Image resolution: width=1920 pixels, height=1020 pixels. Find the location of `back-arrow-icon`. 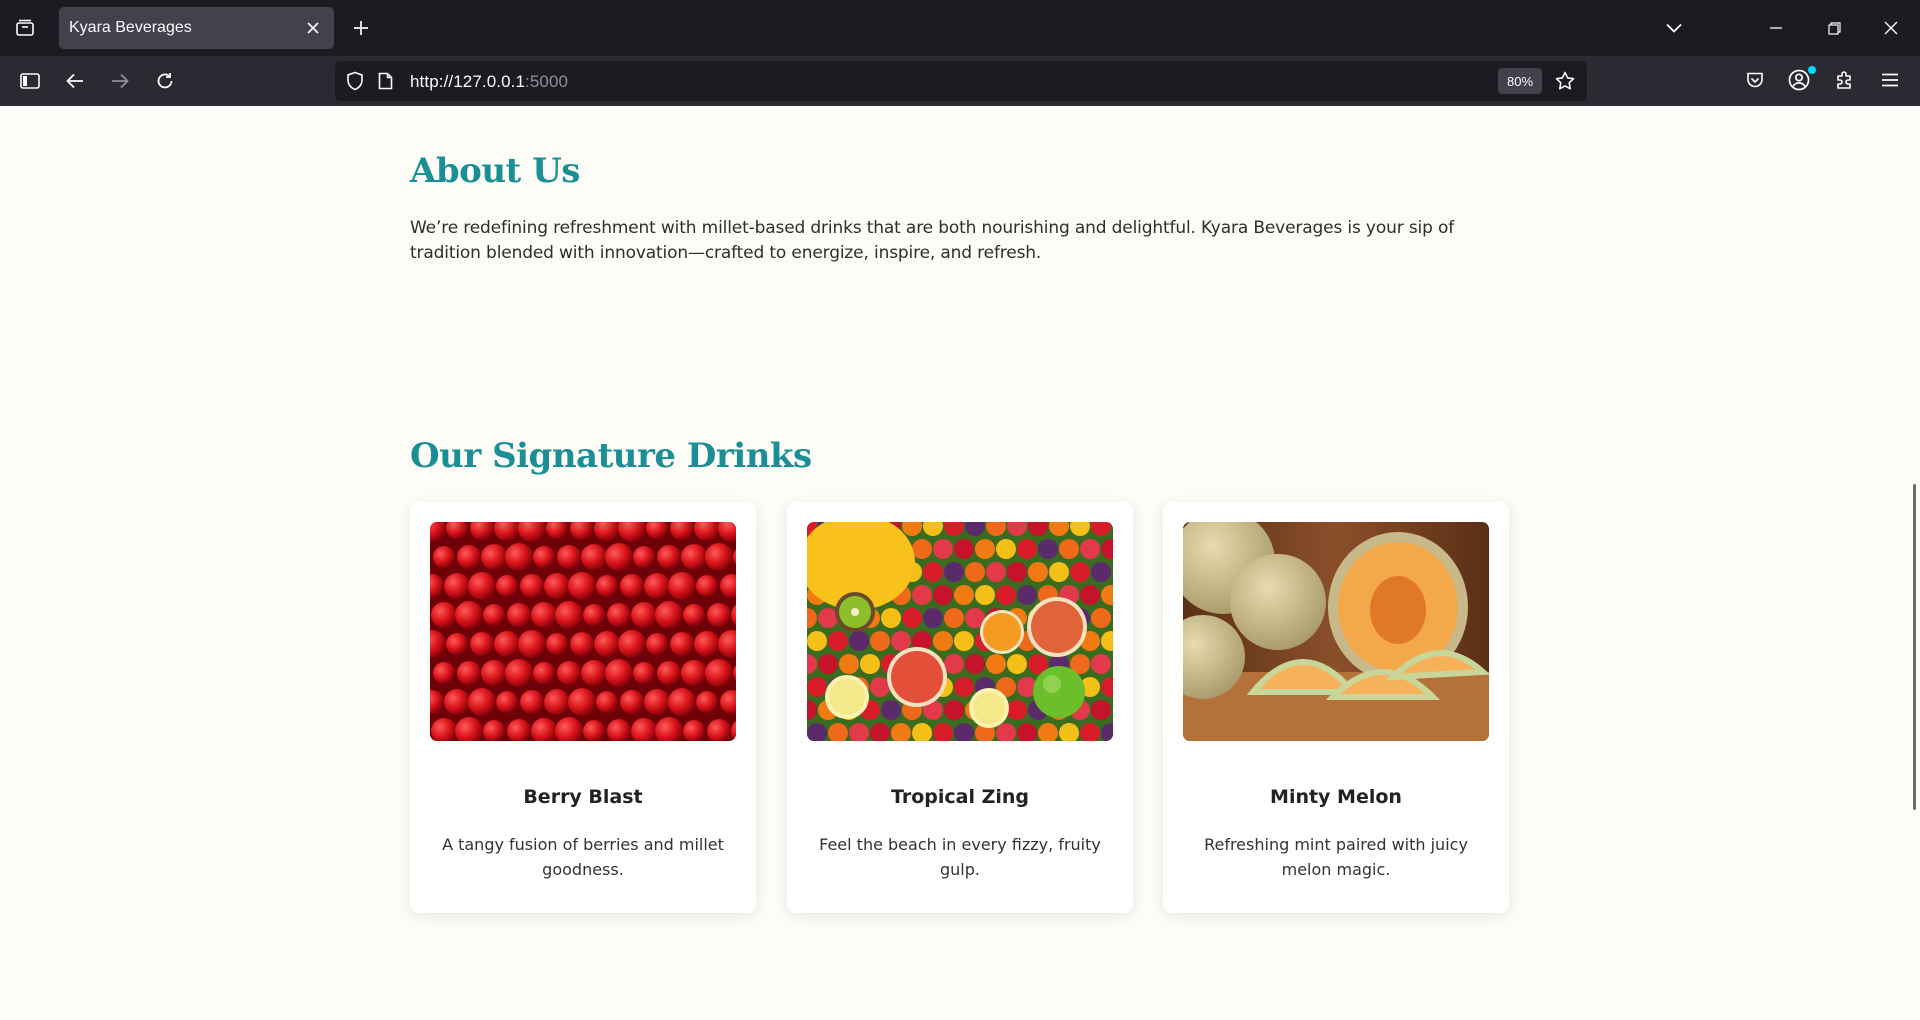

back-arrow-icon is located at coordinates (75, 81).